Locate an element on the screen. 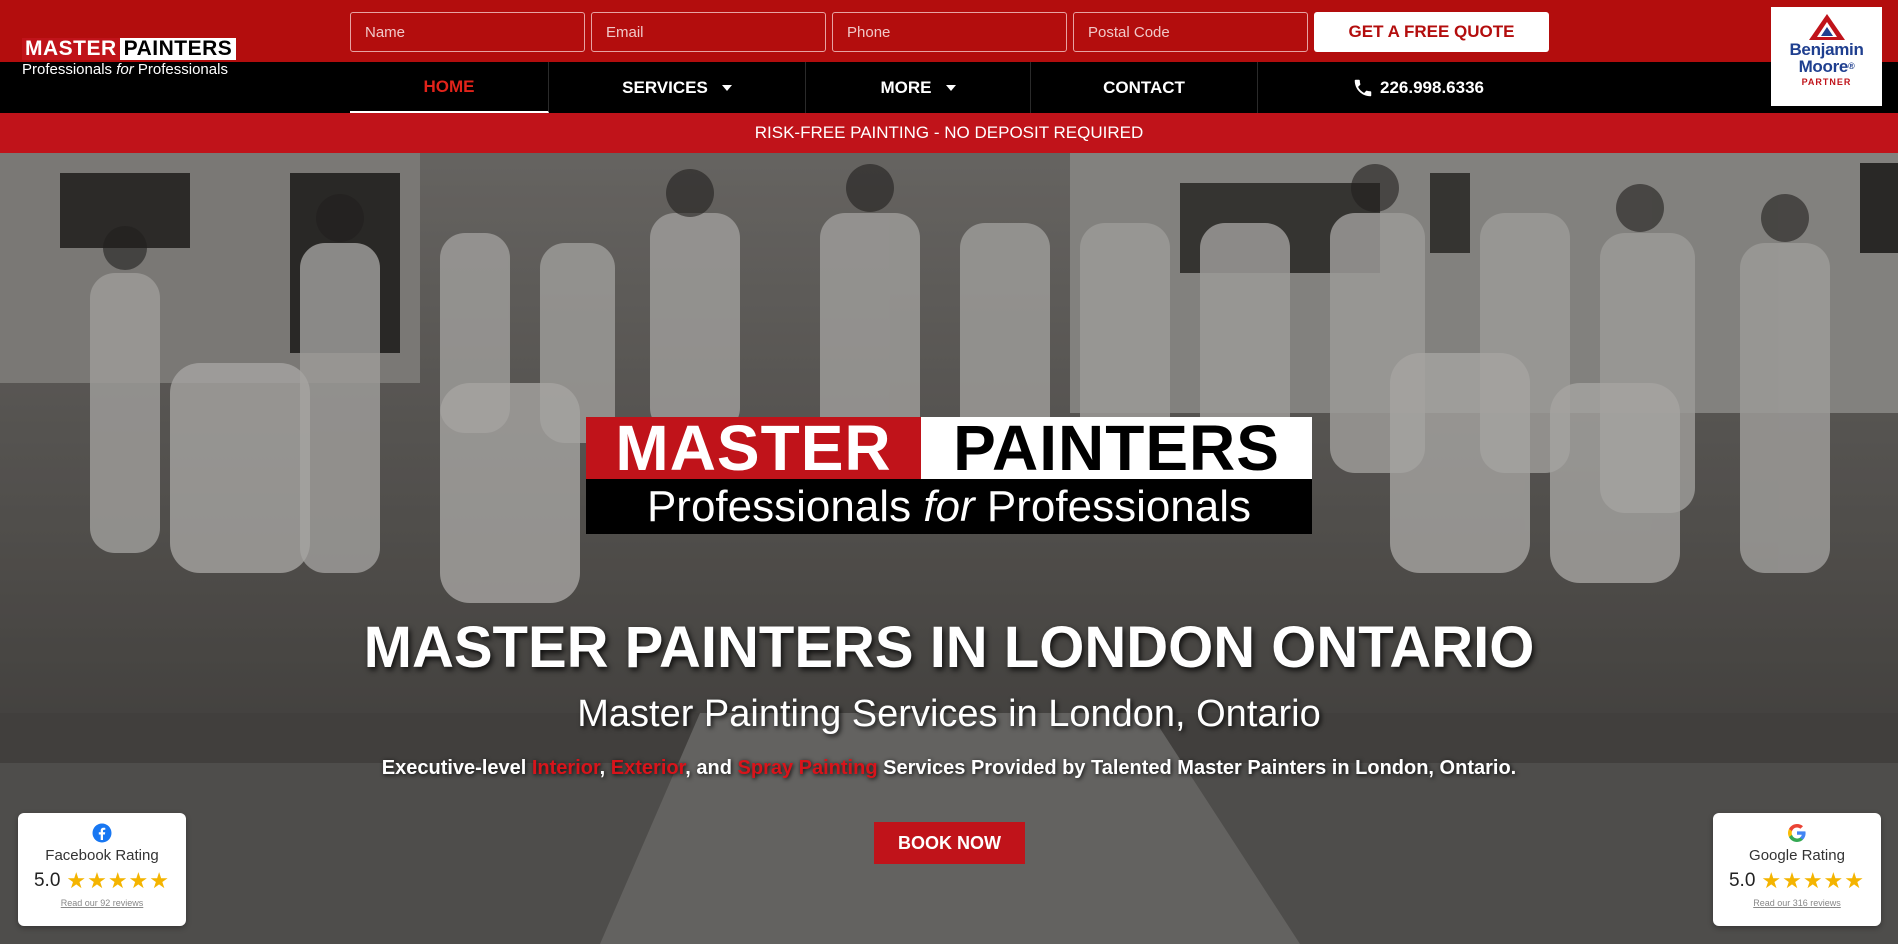  facebook-rating-row: 5.0 ★★★★★ is located at coordinates (102, 881).